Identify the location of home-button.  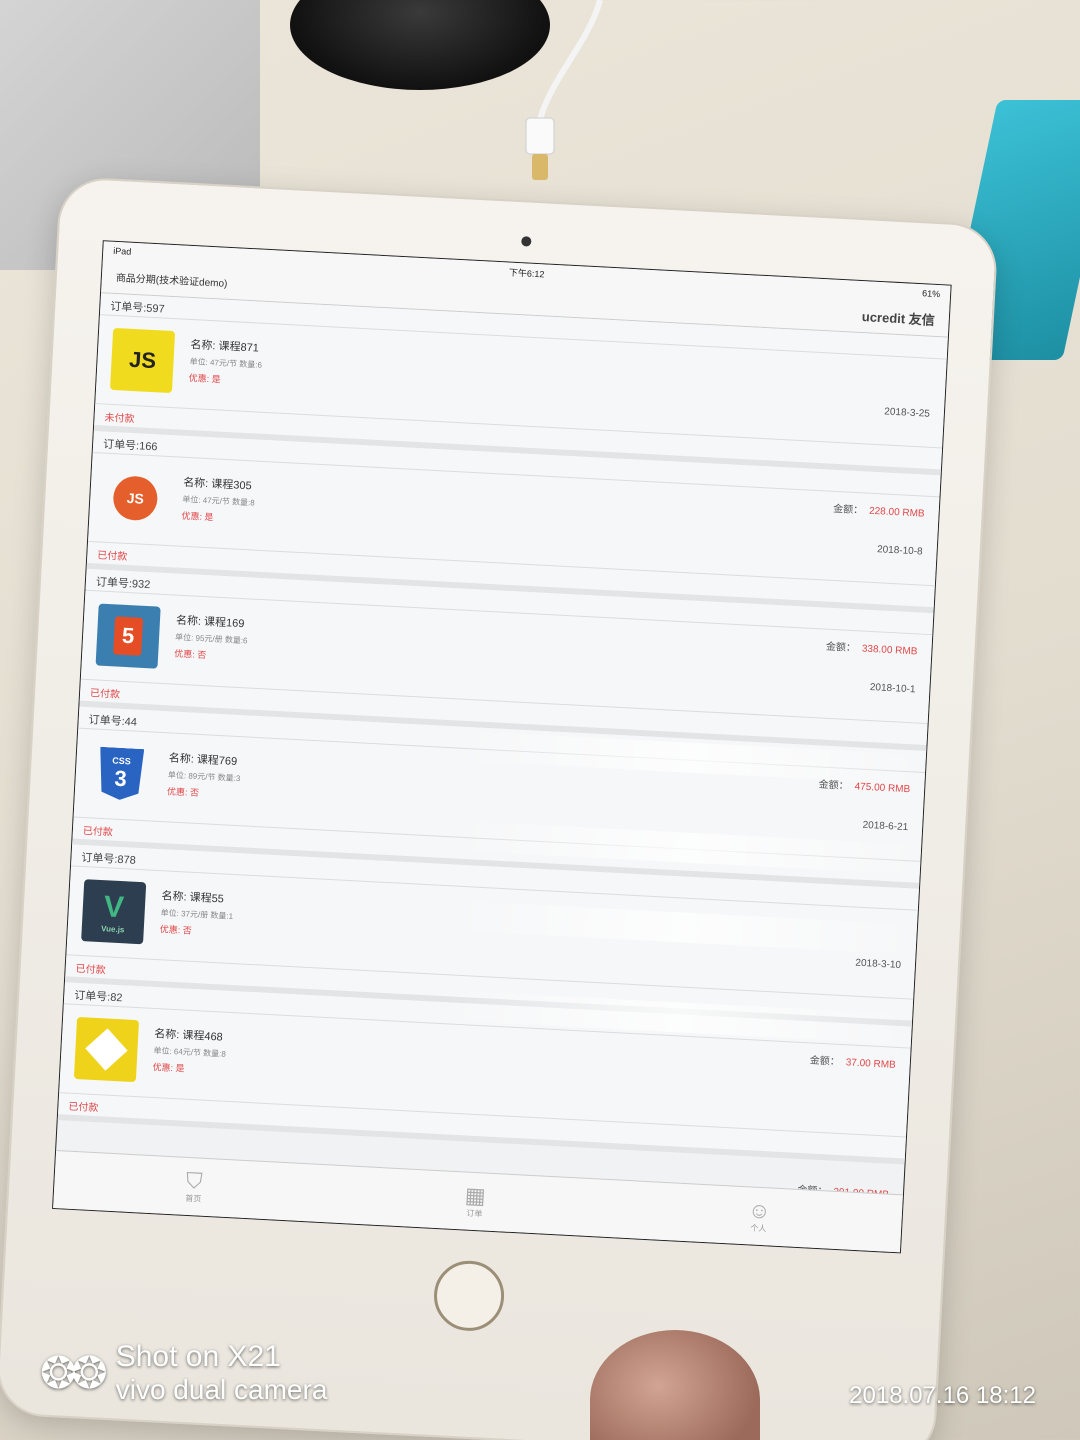
(469, 1296).